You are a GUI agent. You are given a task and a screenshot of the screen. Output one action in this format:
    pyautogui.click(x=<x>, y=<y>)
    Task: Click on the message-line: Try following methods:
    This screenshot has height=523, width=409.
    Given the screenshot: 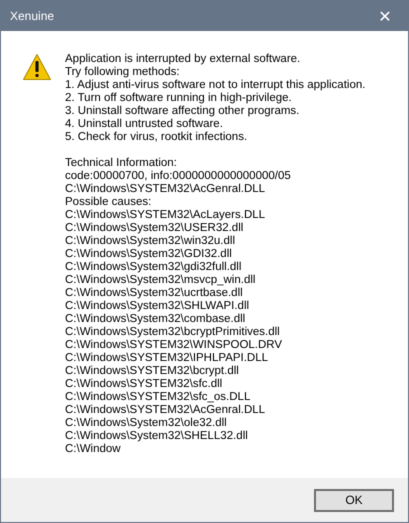 What is the action you would take?
    pyautogui.click(x=123, y=72)
    